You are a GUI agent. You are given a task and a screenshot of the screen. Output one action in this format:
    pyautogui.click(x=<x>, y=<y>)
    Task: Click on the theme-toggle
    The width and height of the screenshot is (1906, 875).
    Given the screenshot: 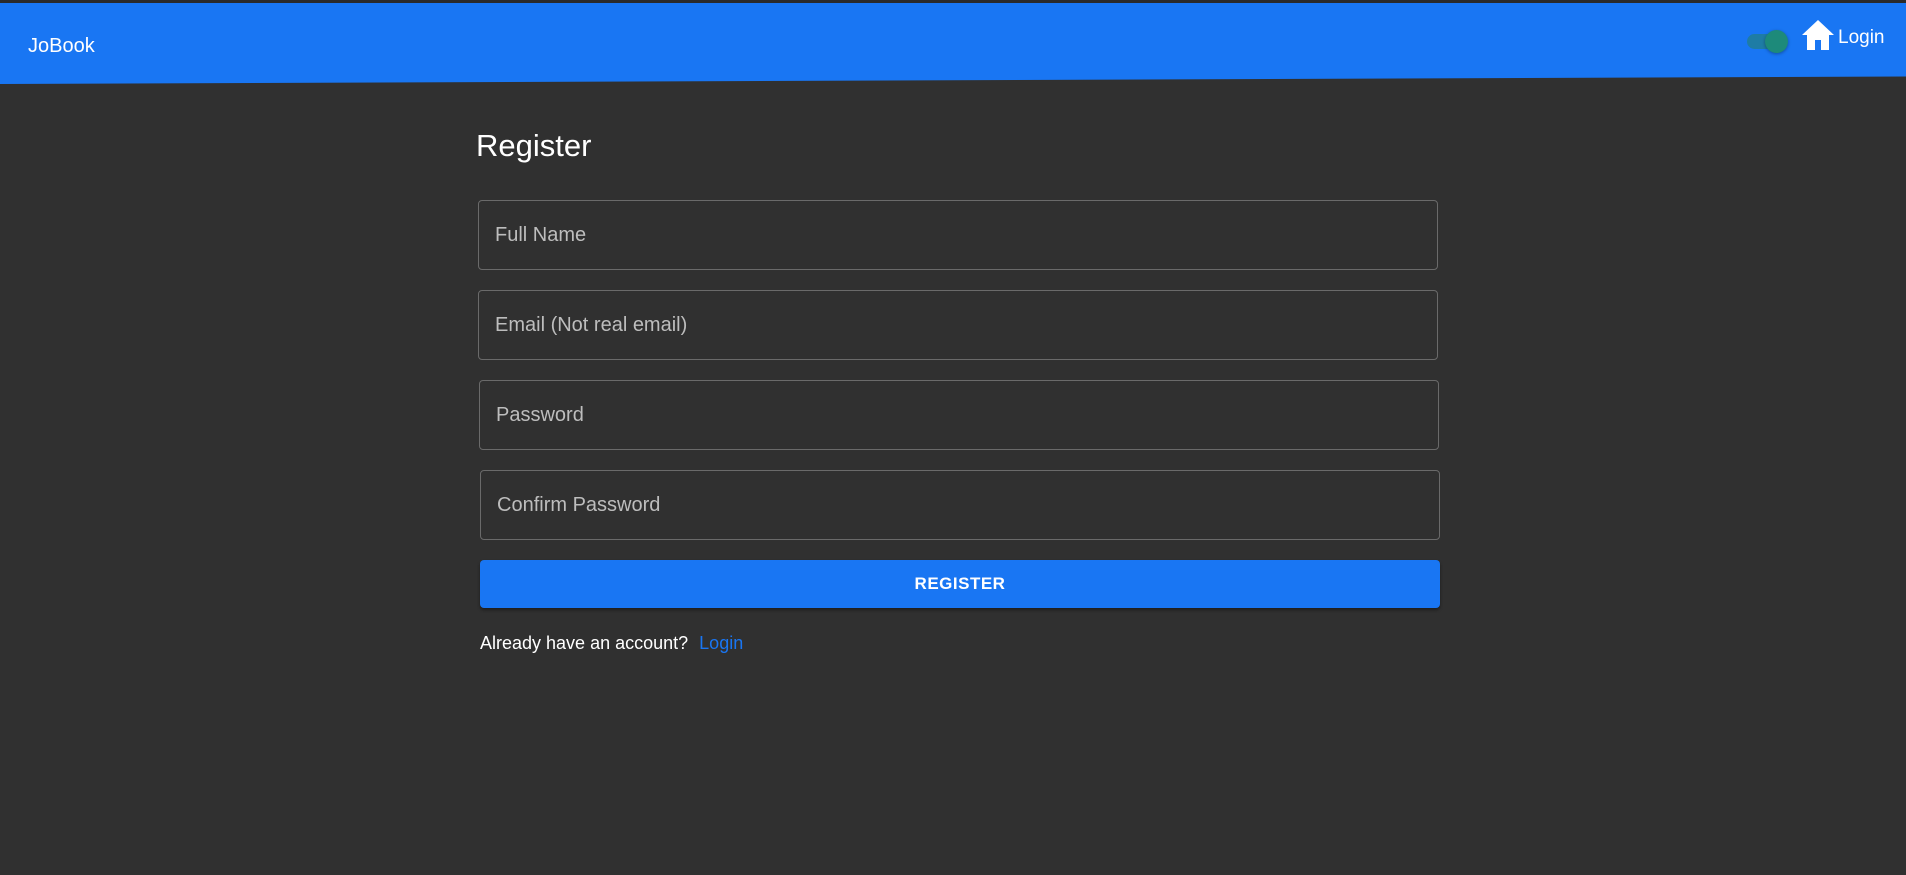 What is the action you would take?
    pyautogui.click(x=1766, y=41)
    